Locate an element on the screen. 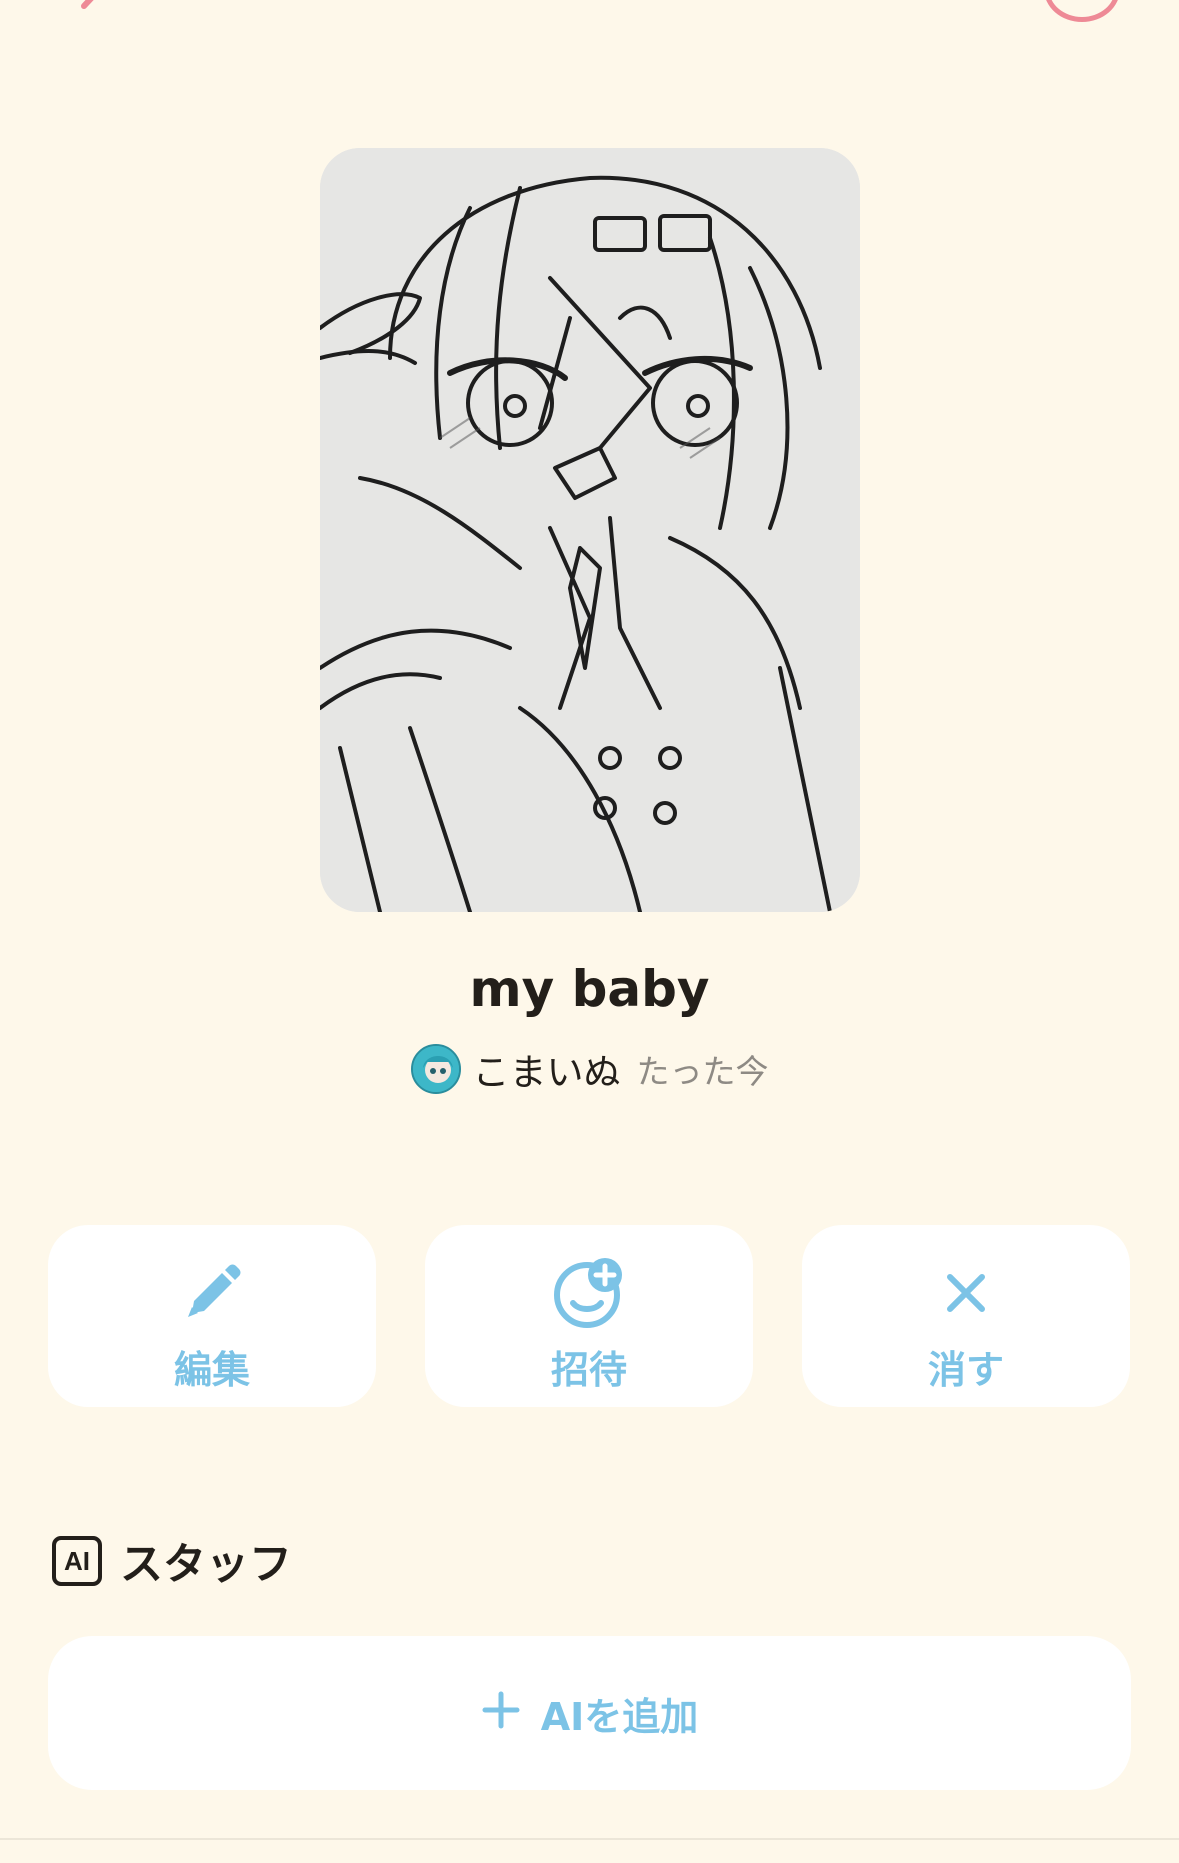  author-name: こまいぬ is located at coordinates (547, 1069).